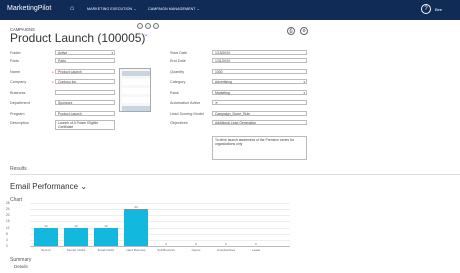  Describe the element at coordinates (196, 250) in the screenshot. I see `chart-category-label-5: Opens` at that location.